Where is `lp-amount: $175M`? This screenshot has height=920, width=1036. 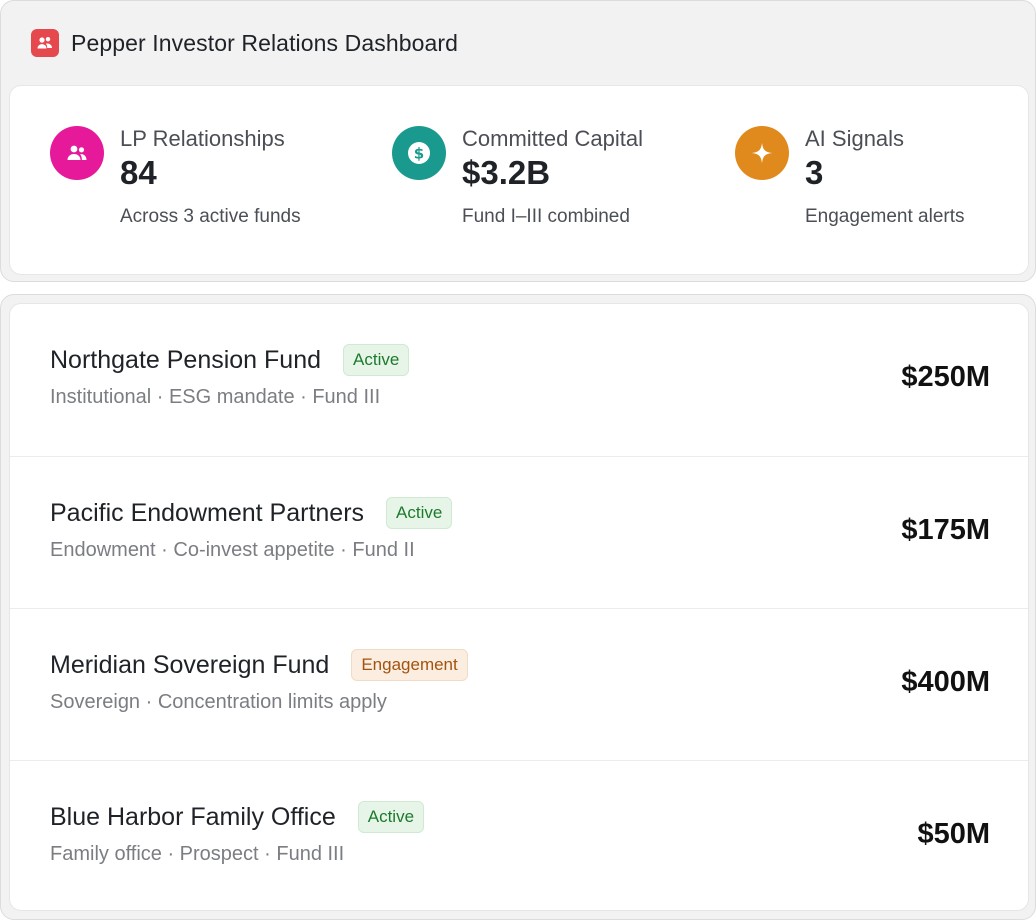
lp-amount: $175M is located at coordinates (945, 530).